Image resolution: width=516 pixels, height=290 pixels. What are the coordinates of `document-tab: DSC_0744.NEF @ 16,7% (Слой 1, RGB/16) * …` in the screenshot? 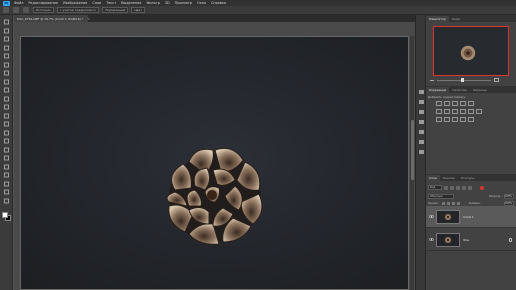 It's located at (52, 18).